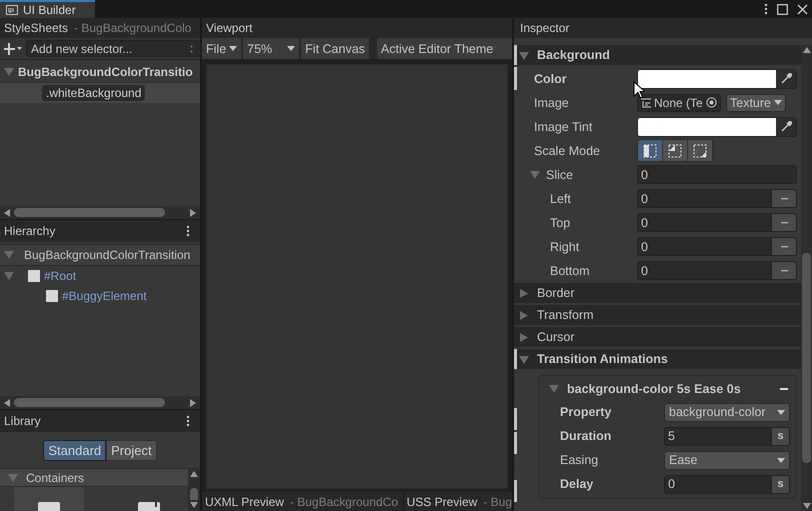 This screenshot has width=812, height=511. I want to click on visual-element-icon, so click(49, 506).